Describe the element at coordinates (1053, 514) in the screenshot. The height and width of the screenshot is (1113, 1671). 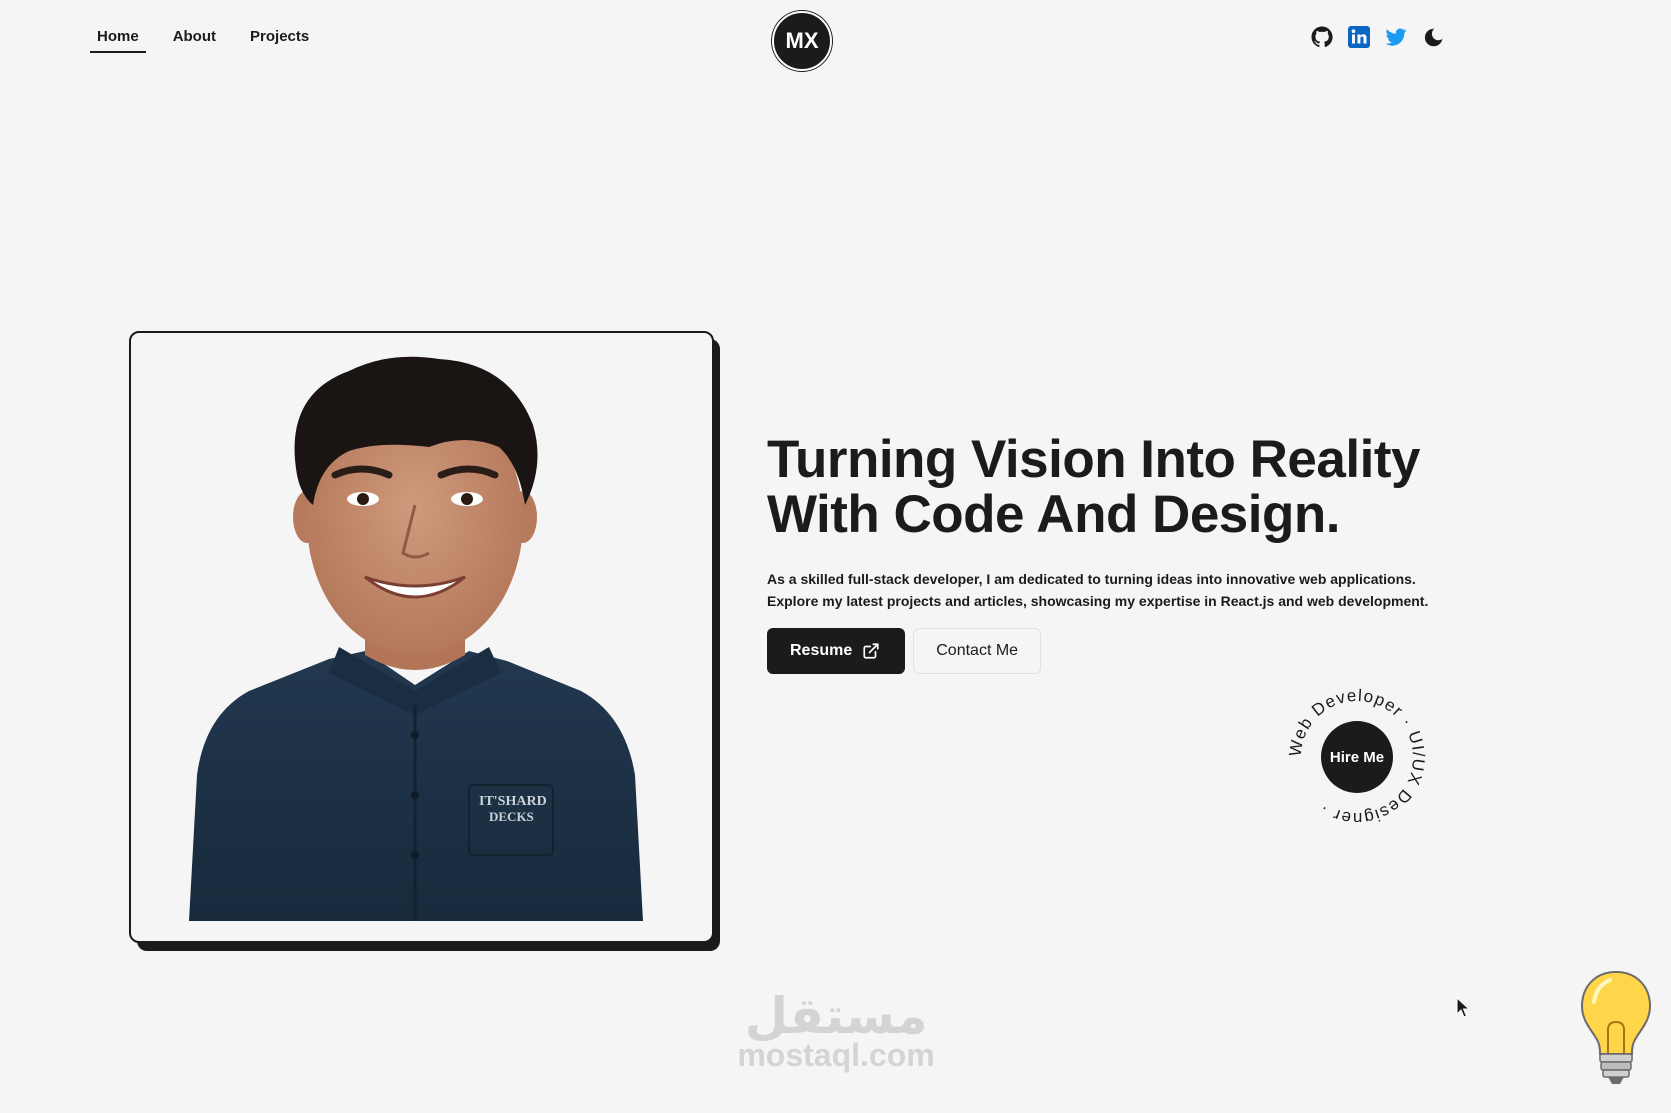
I see `hero-headline-line-2: With Code And Design.` at that location.